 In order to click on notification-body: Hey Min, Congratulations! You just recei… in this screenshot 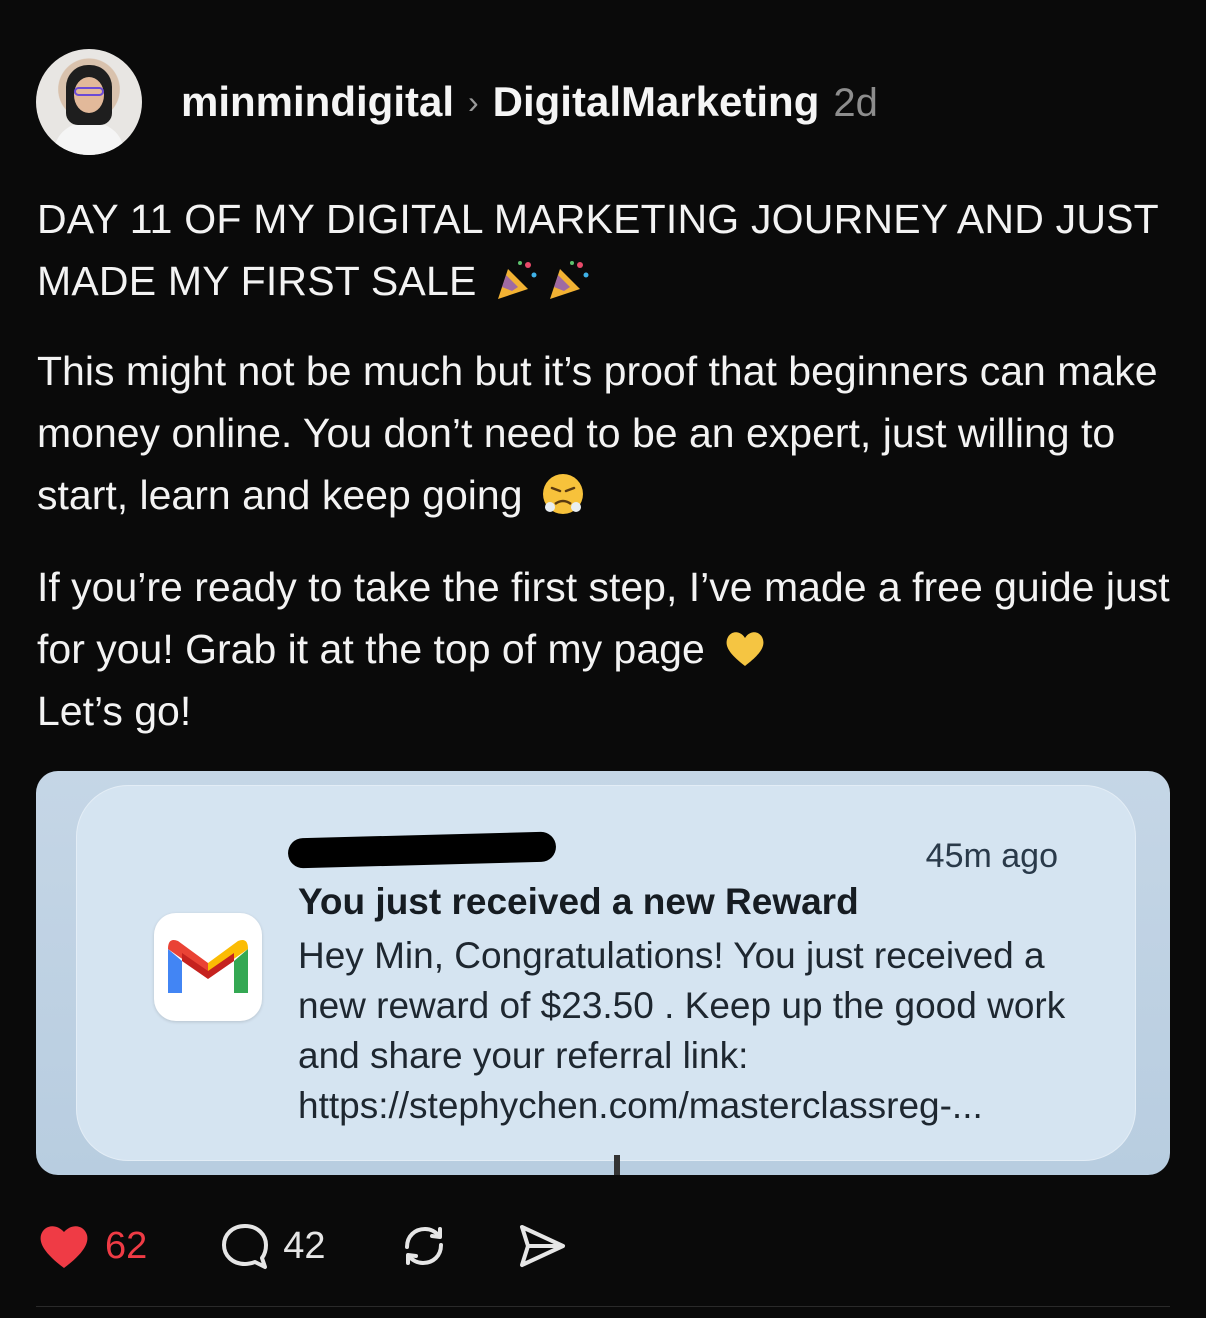, I will do `click(682, 1030)`.